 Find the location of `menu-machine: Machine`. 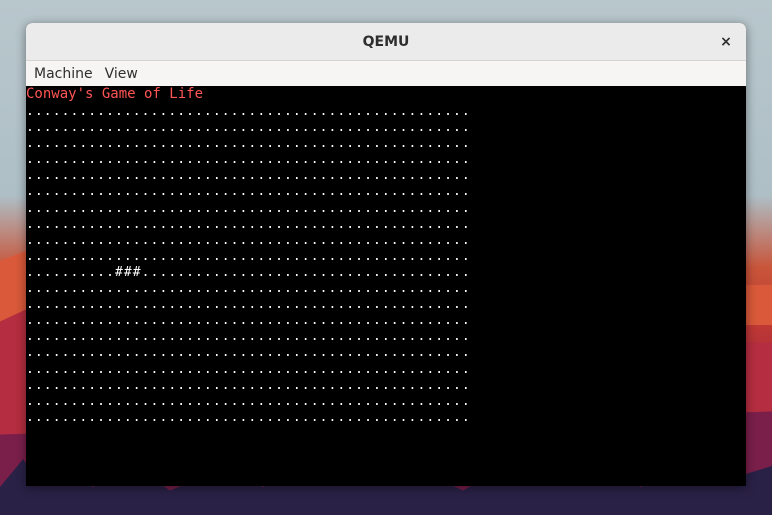

menu-machine: Machine is located at coordinates (63, 74).